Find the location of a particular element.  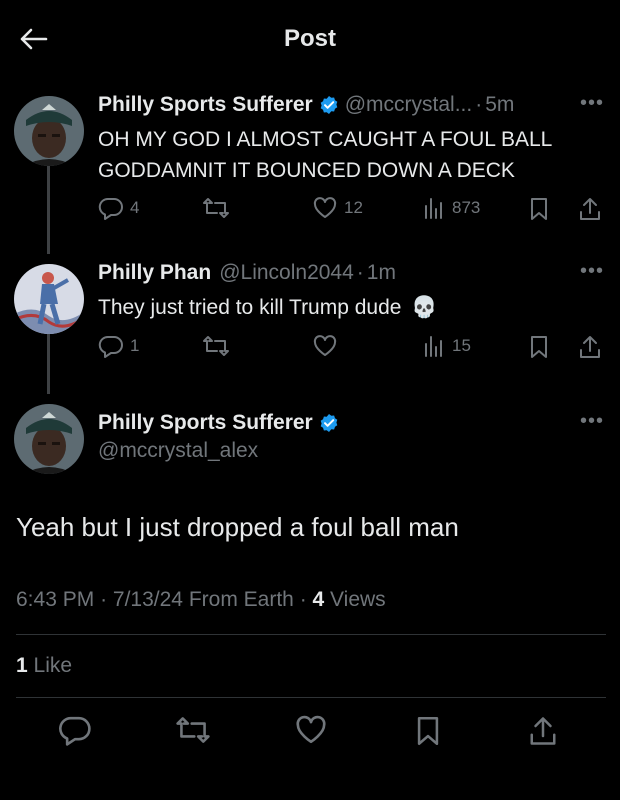

reply-count: 4 is located at coordinates (135, 207).